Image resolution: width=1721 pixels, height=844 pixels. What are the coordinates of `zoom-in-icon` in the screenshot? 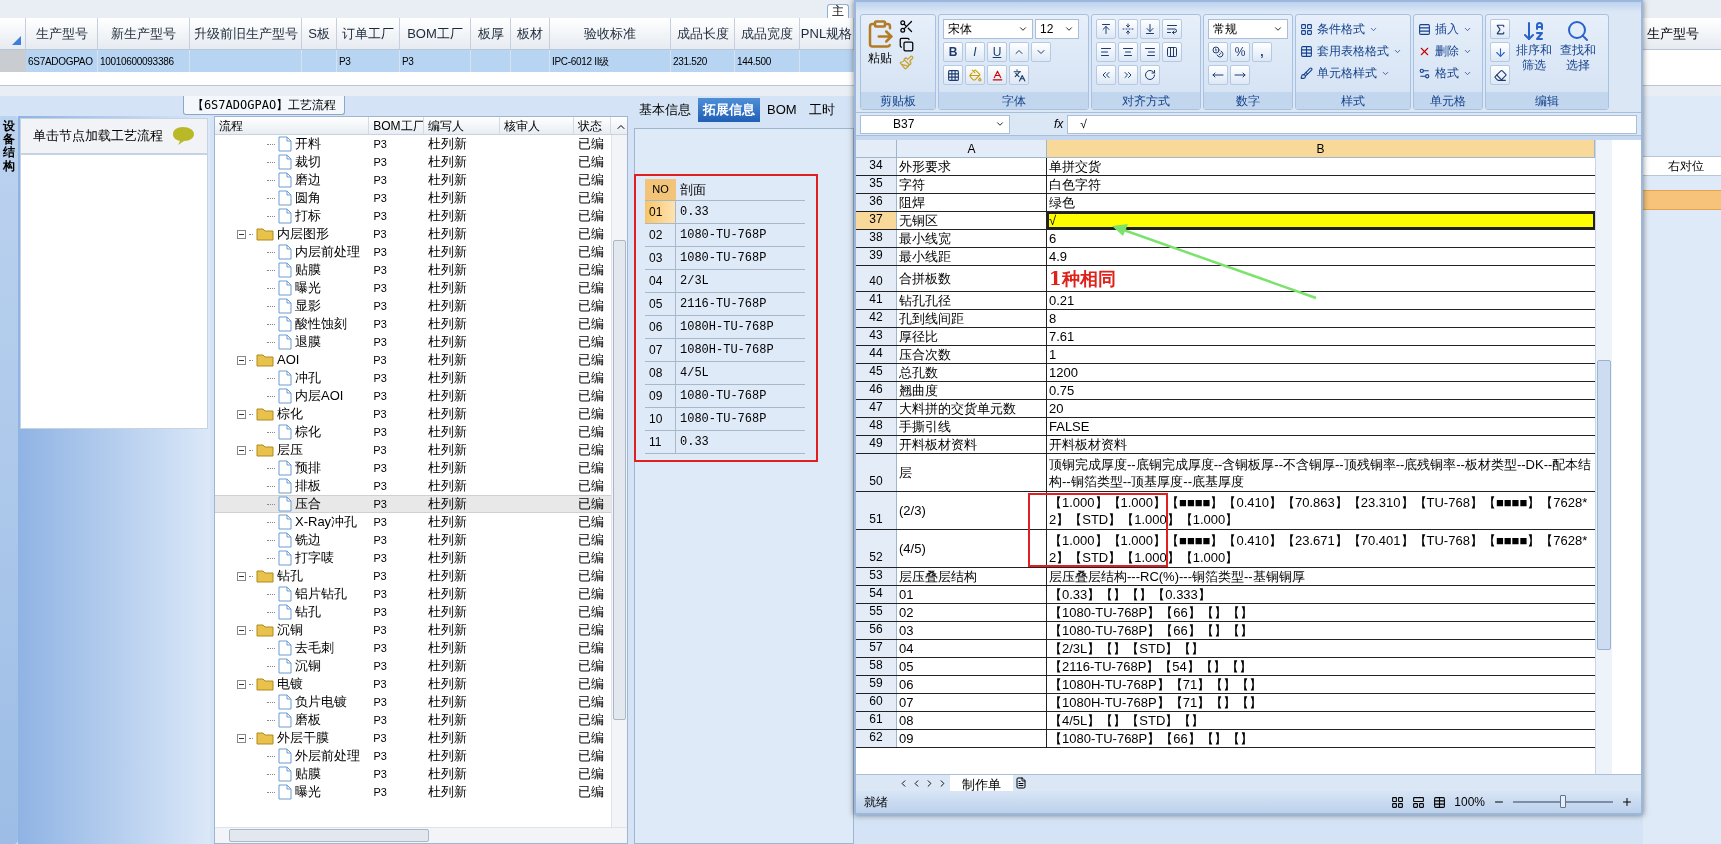 It's located at (1627, 802).